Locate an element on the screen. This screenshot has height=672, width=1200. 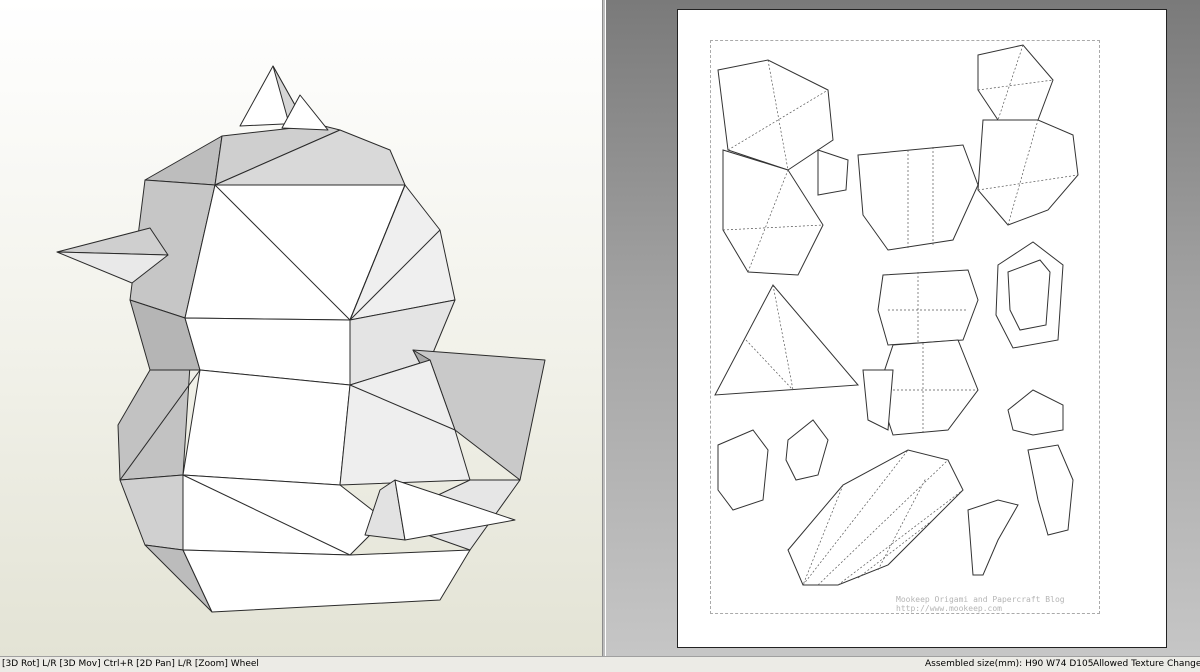
assembled-size: Assembled size(mm): H90 W74 D105 is located at coordinates (1009, 664).